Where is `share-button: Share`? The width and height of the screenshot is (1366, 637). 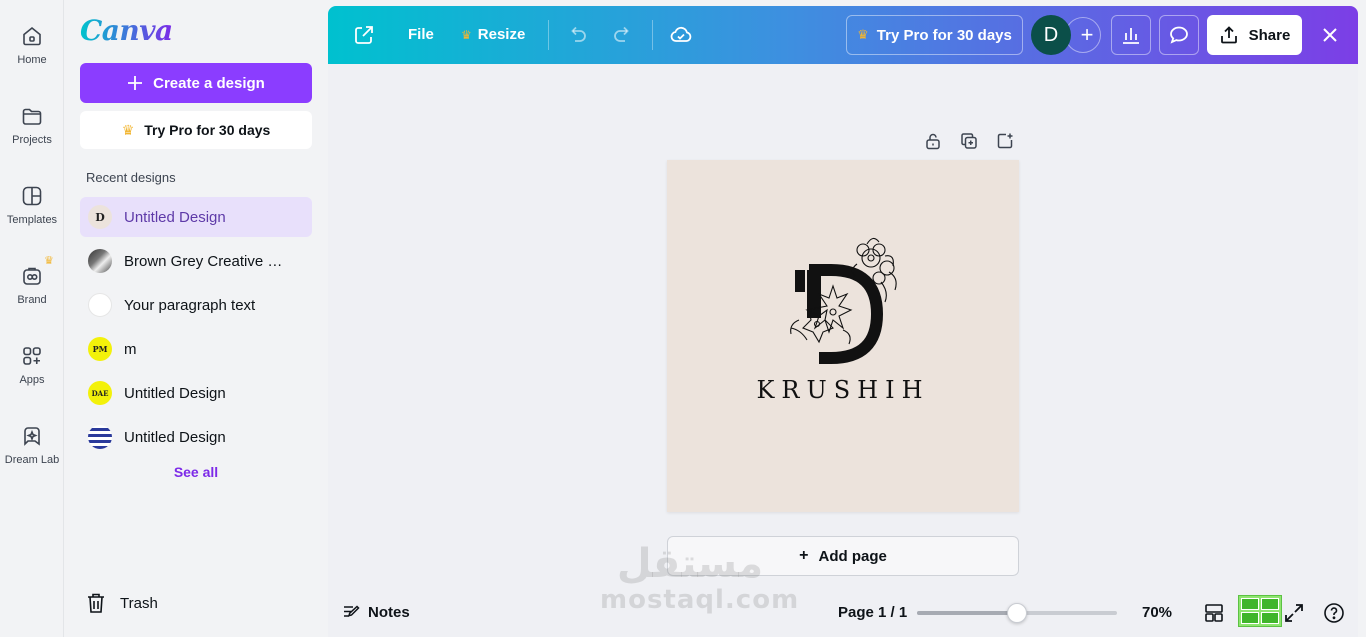 share-button: Share is located at coordinates (1254, 35).